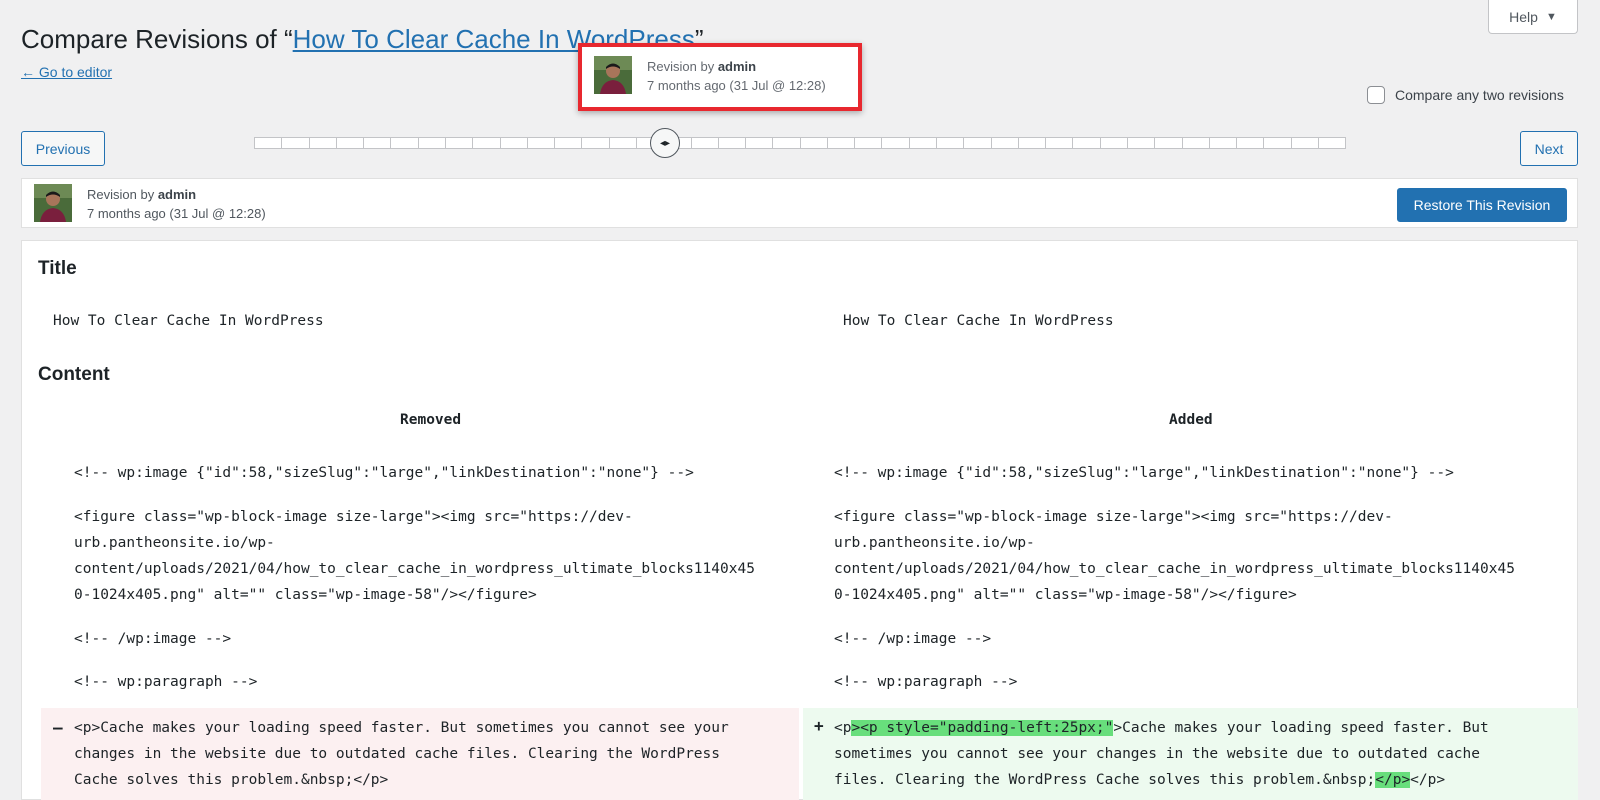  I want to click on help-label: Help, so click(1523, 16).